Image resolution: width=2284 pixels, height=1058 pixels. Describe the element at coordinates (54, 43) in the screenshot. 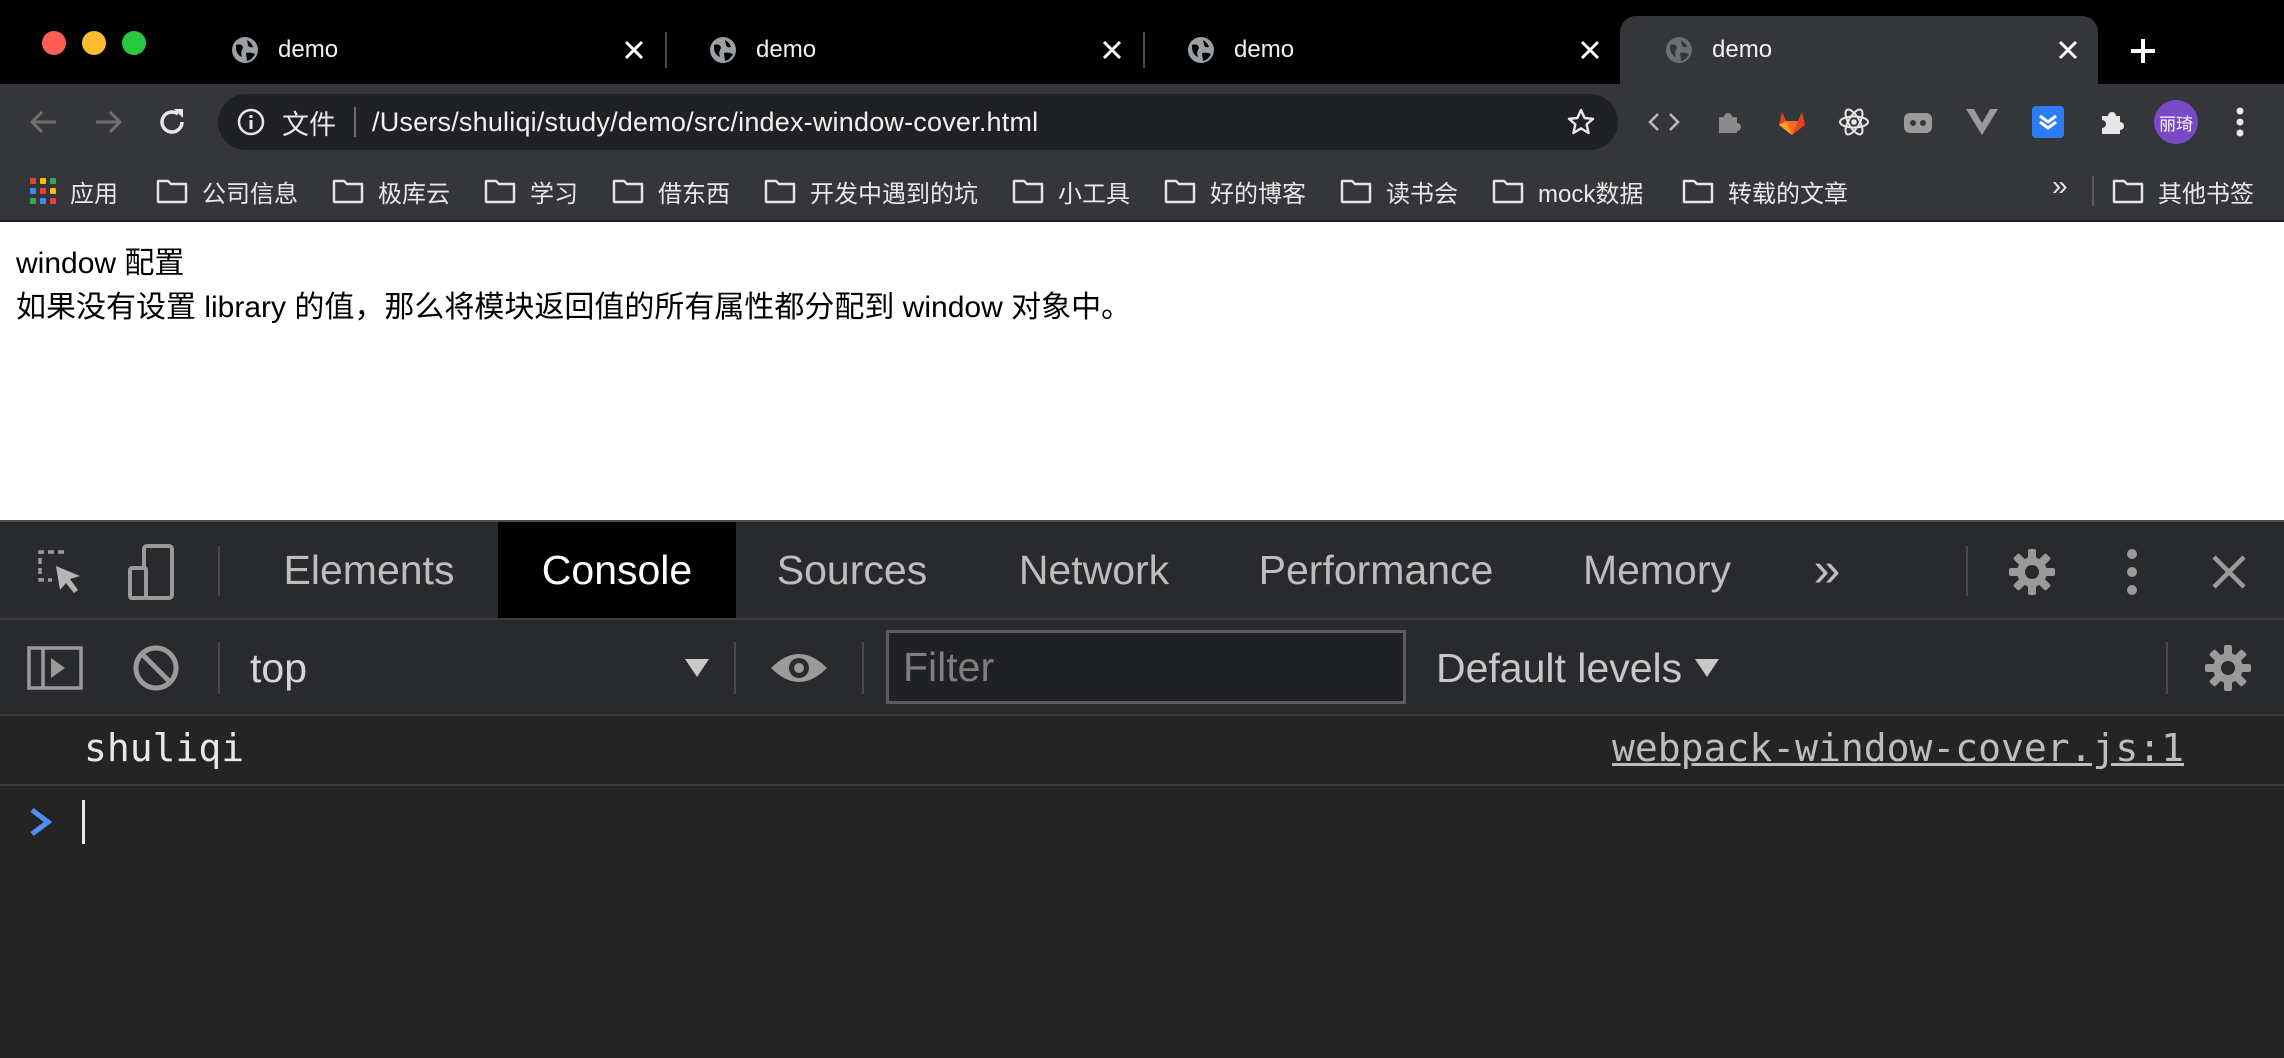

I see `close-window-button` at that location.